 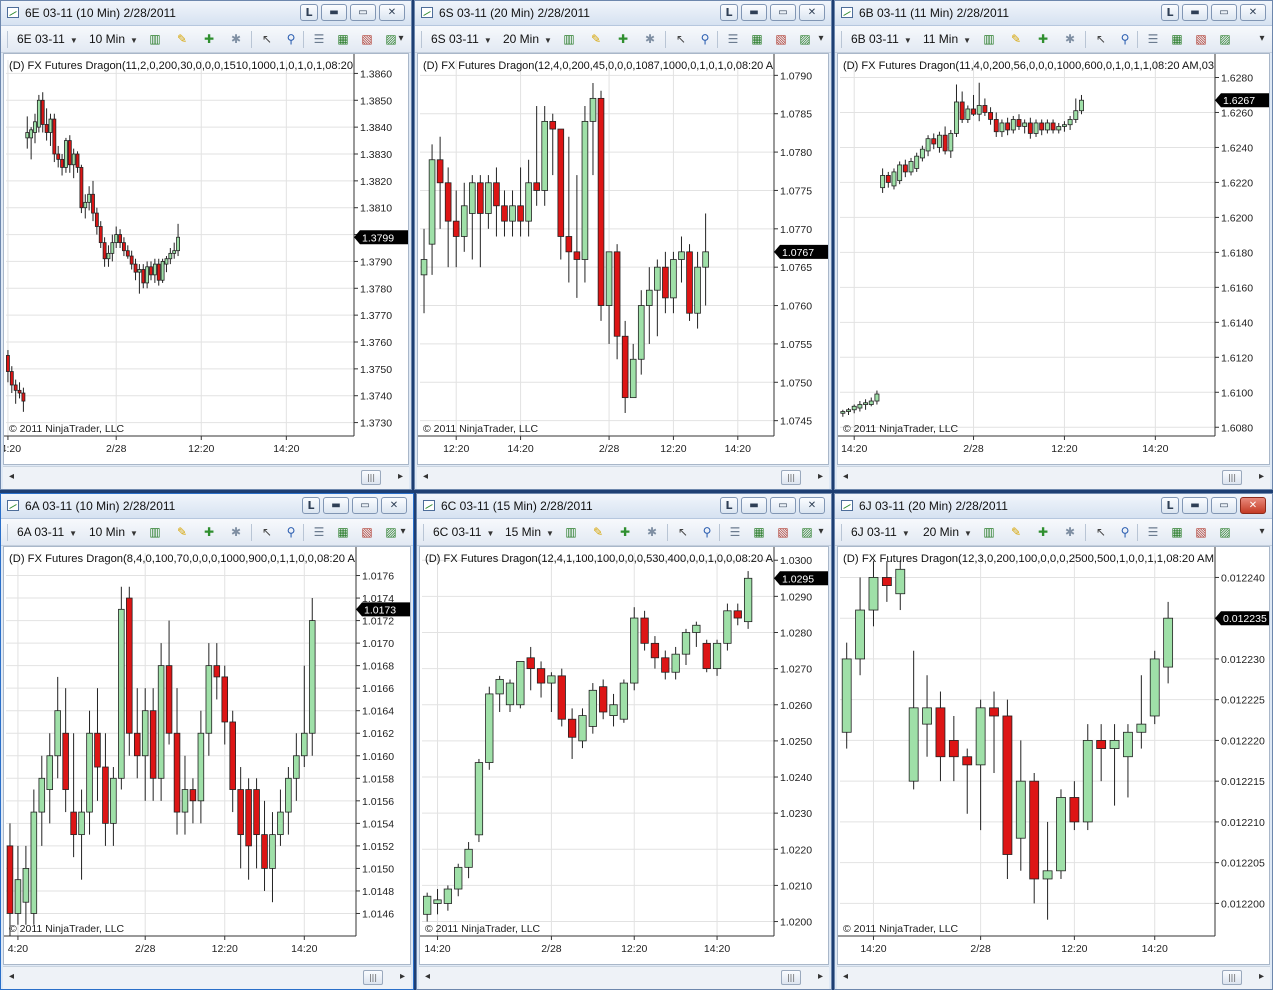 What do you see at coordinates (207, 506) in the screenshot?
I see `window-titlebar: 6A 03-11 (10 Min) 2/28/2011 L ▬ ▭ ✕` at bounding box center [207, 506].